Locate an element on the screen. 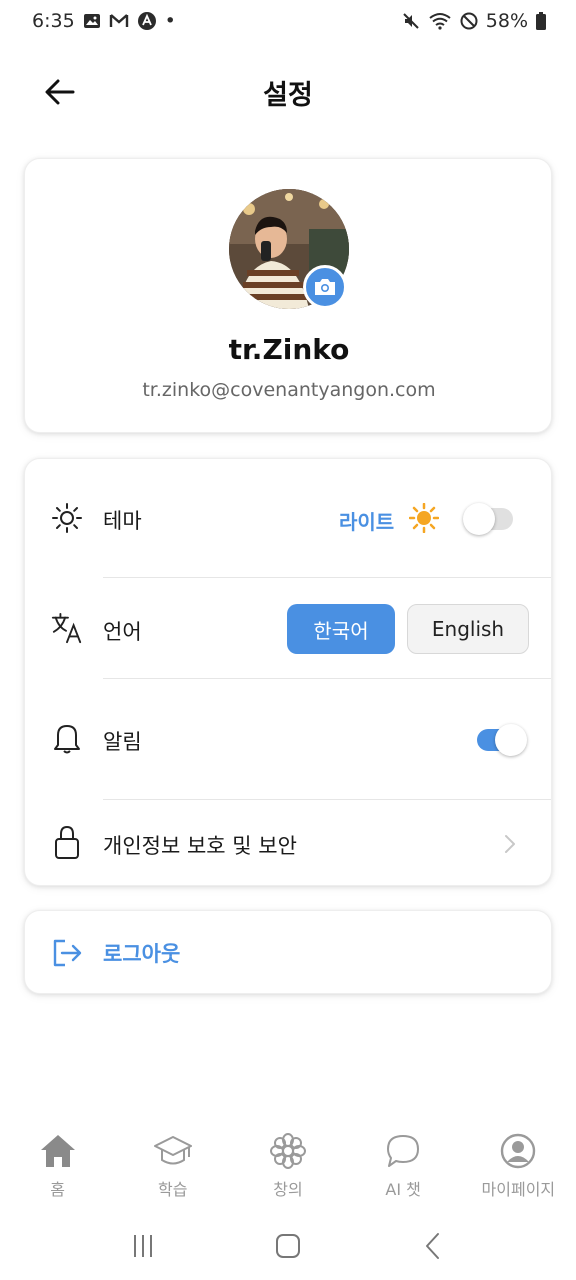  mute-icon is located at coordinates (411, 21).